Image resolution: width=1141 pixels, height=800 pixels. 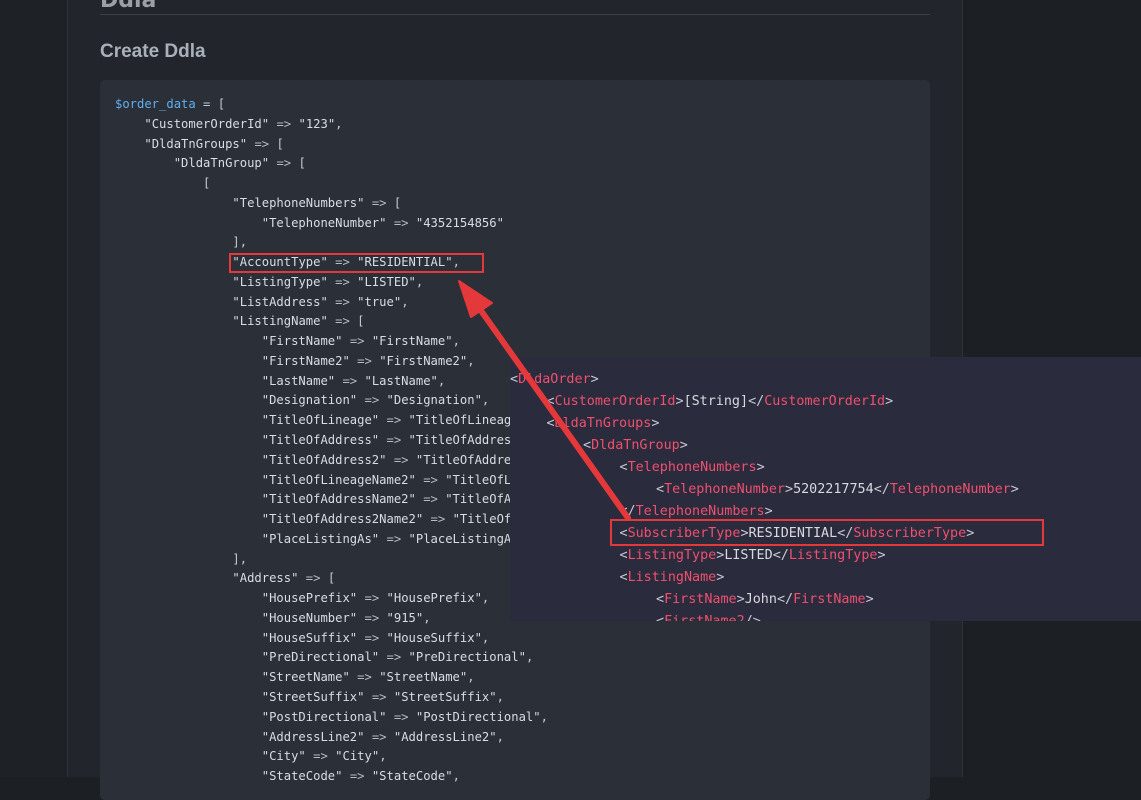 I want to click on php-code-line: "CustomerOrderId" => "123",, so click(x=243, y=123).